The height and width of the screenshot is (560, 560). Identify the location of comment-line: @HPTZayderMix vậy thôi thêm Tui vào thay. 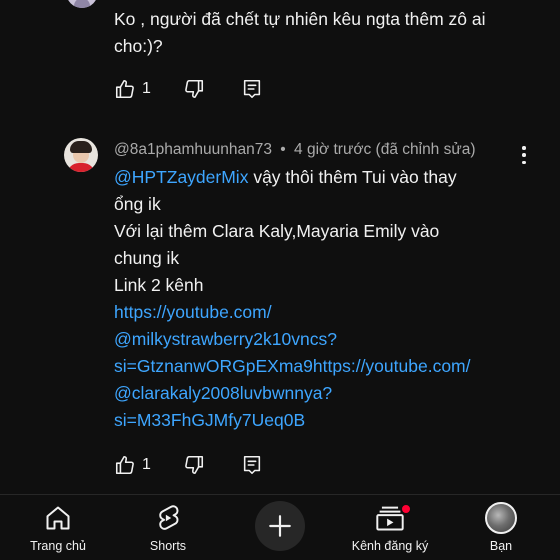
(324, 177).